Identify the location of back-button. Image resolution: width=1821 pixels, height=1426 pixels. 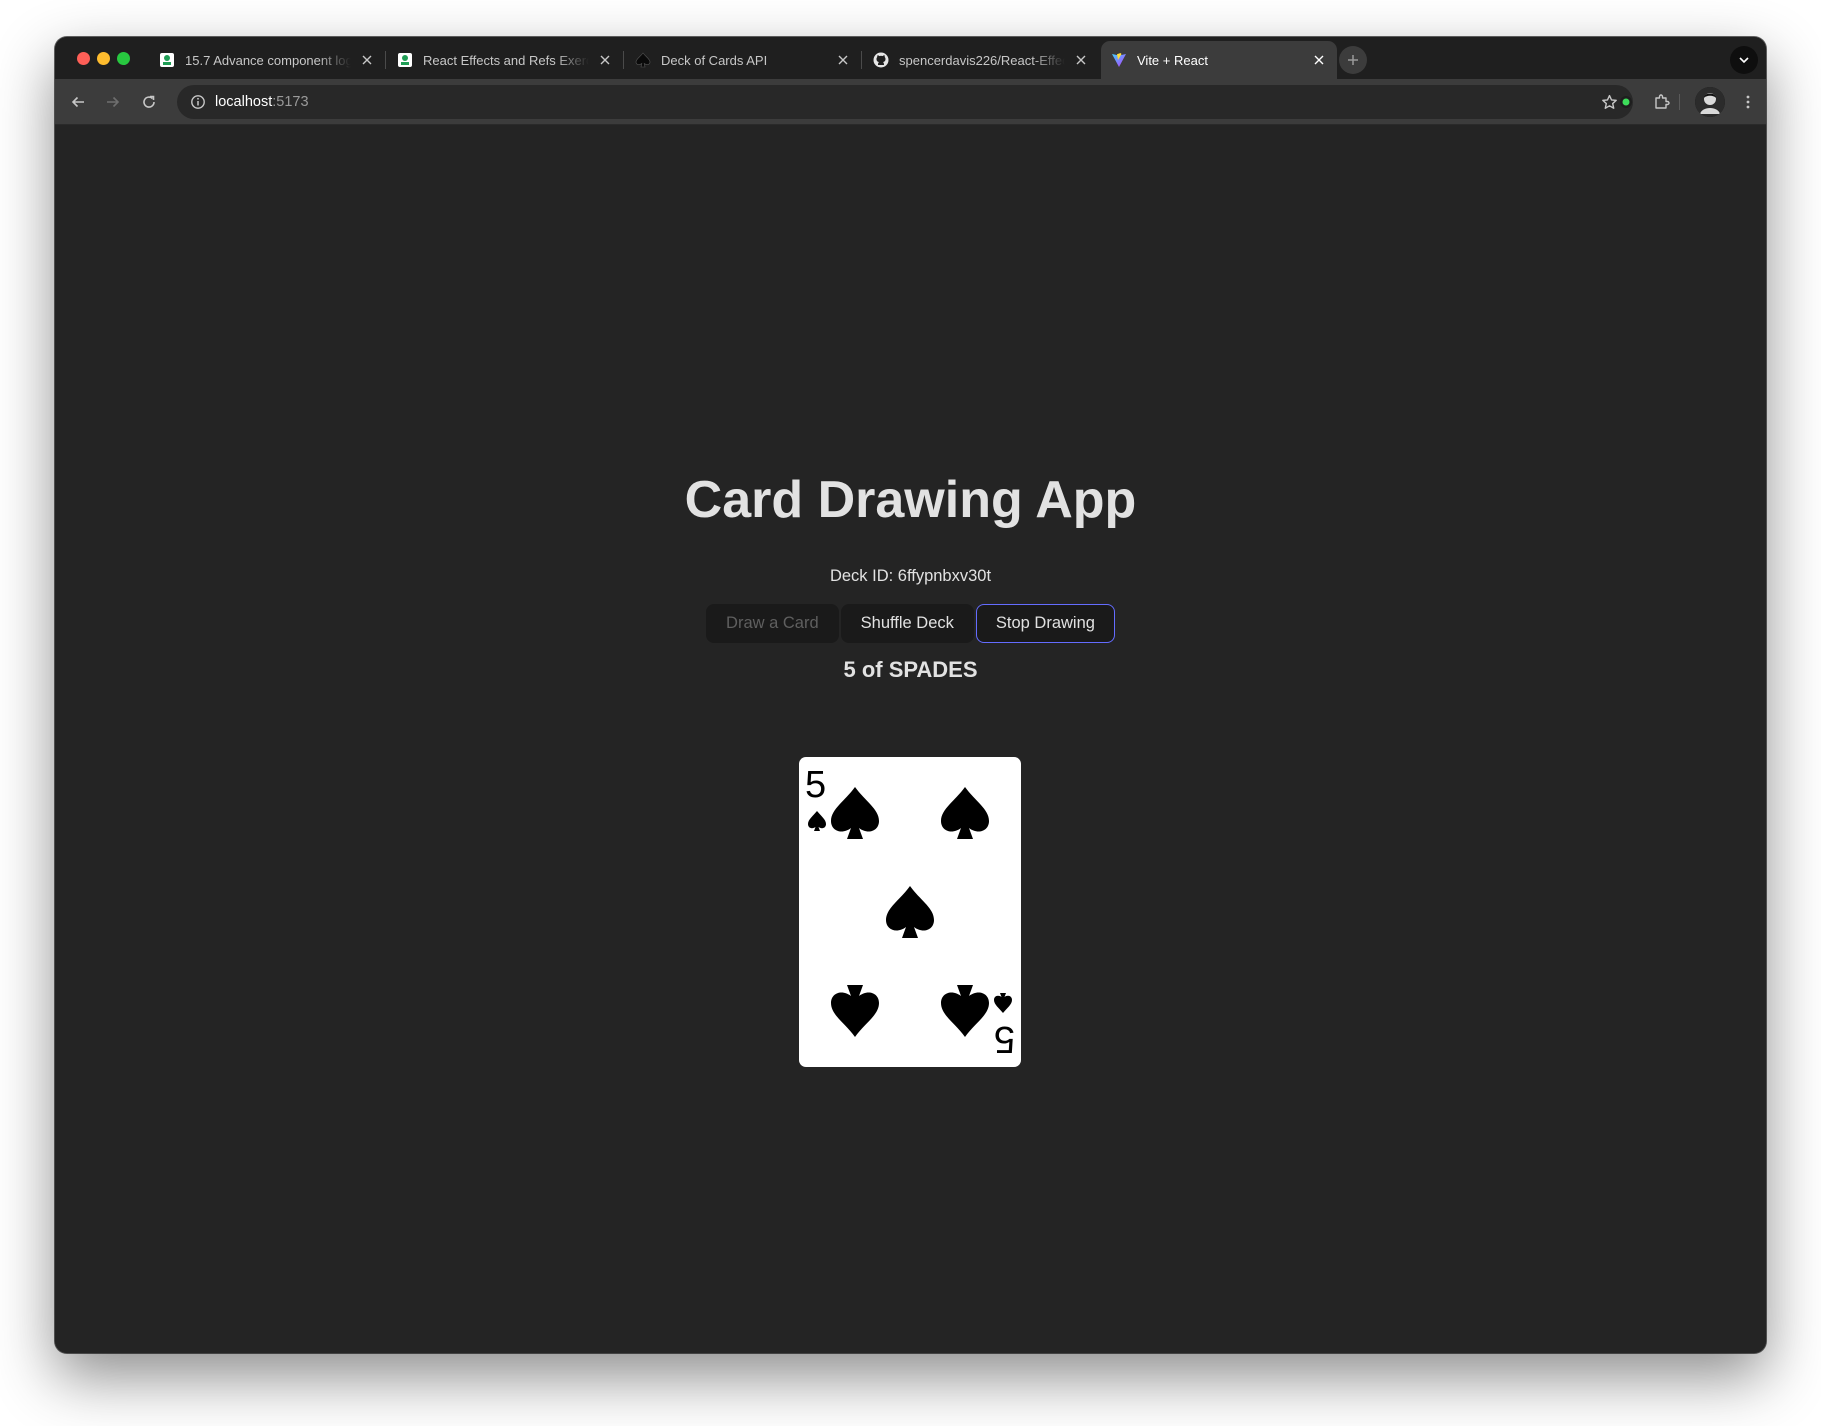
(78, 102).